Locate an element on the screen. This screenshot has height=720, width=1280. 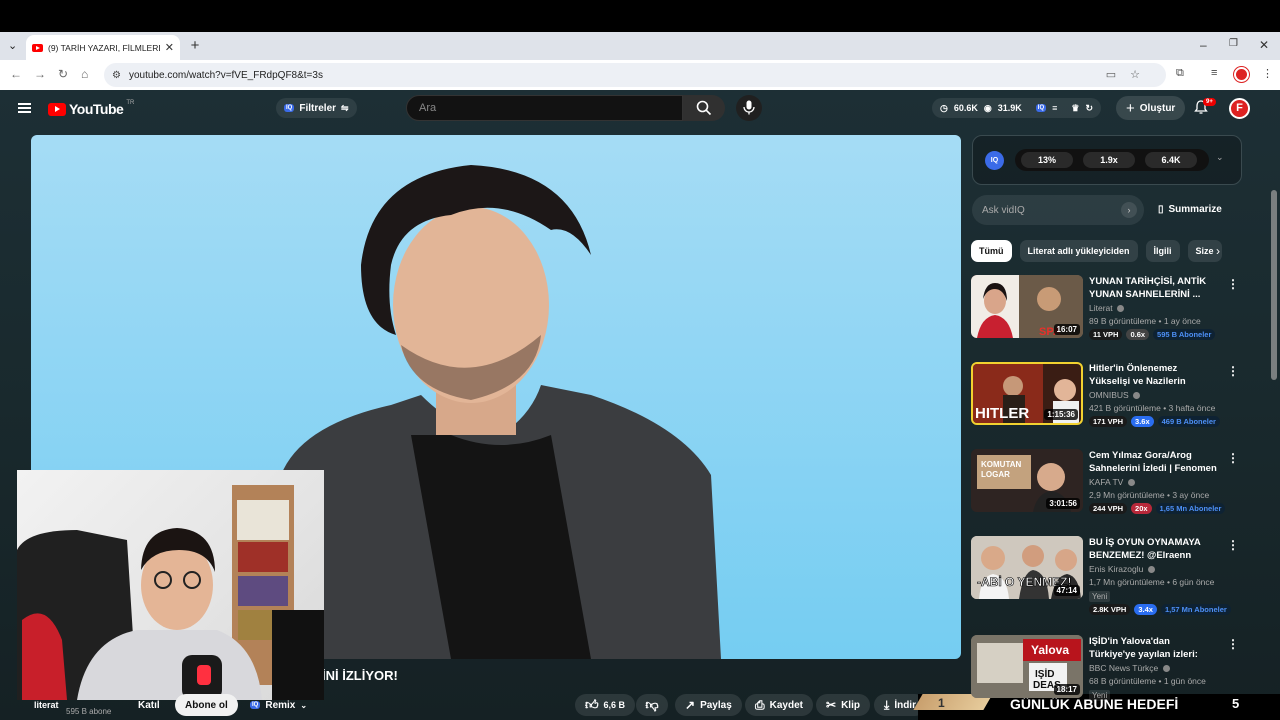
video-duration: 47:14 is located at coordinates (1066, 590).